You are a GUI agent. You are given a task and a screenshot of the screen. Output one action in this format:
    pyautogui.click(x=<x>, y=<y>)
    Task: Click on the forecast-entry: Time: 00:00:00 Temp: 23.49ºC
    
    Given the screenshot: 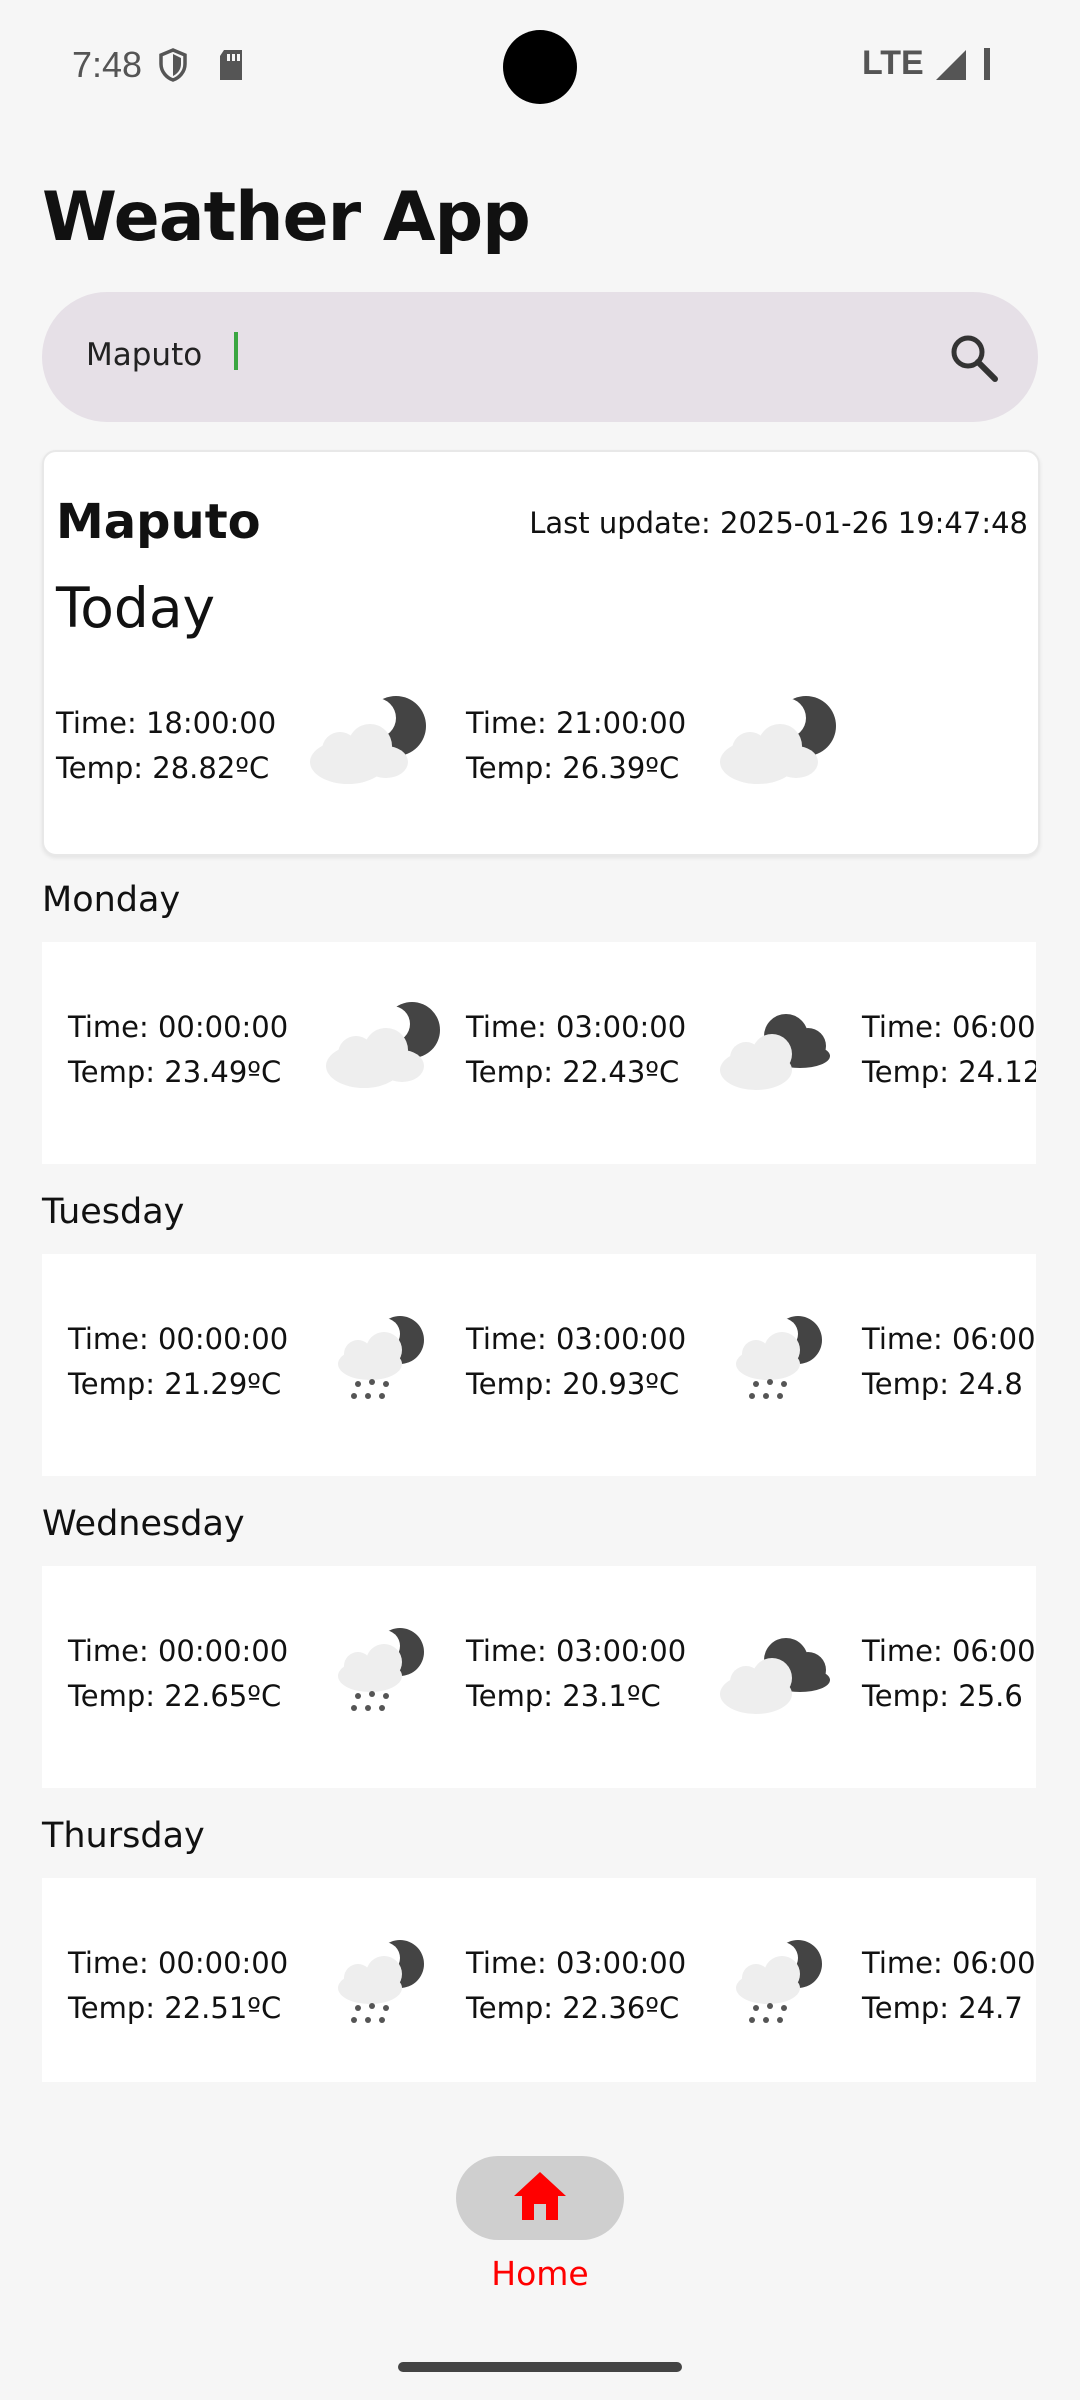 What is the action you would take?
    pyautogui.click(x=268, y=1056)
    